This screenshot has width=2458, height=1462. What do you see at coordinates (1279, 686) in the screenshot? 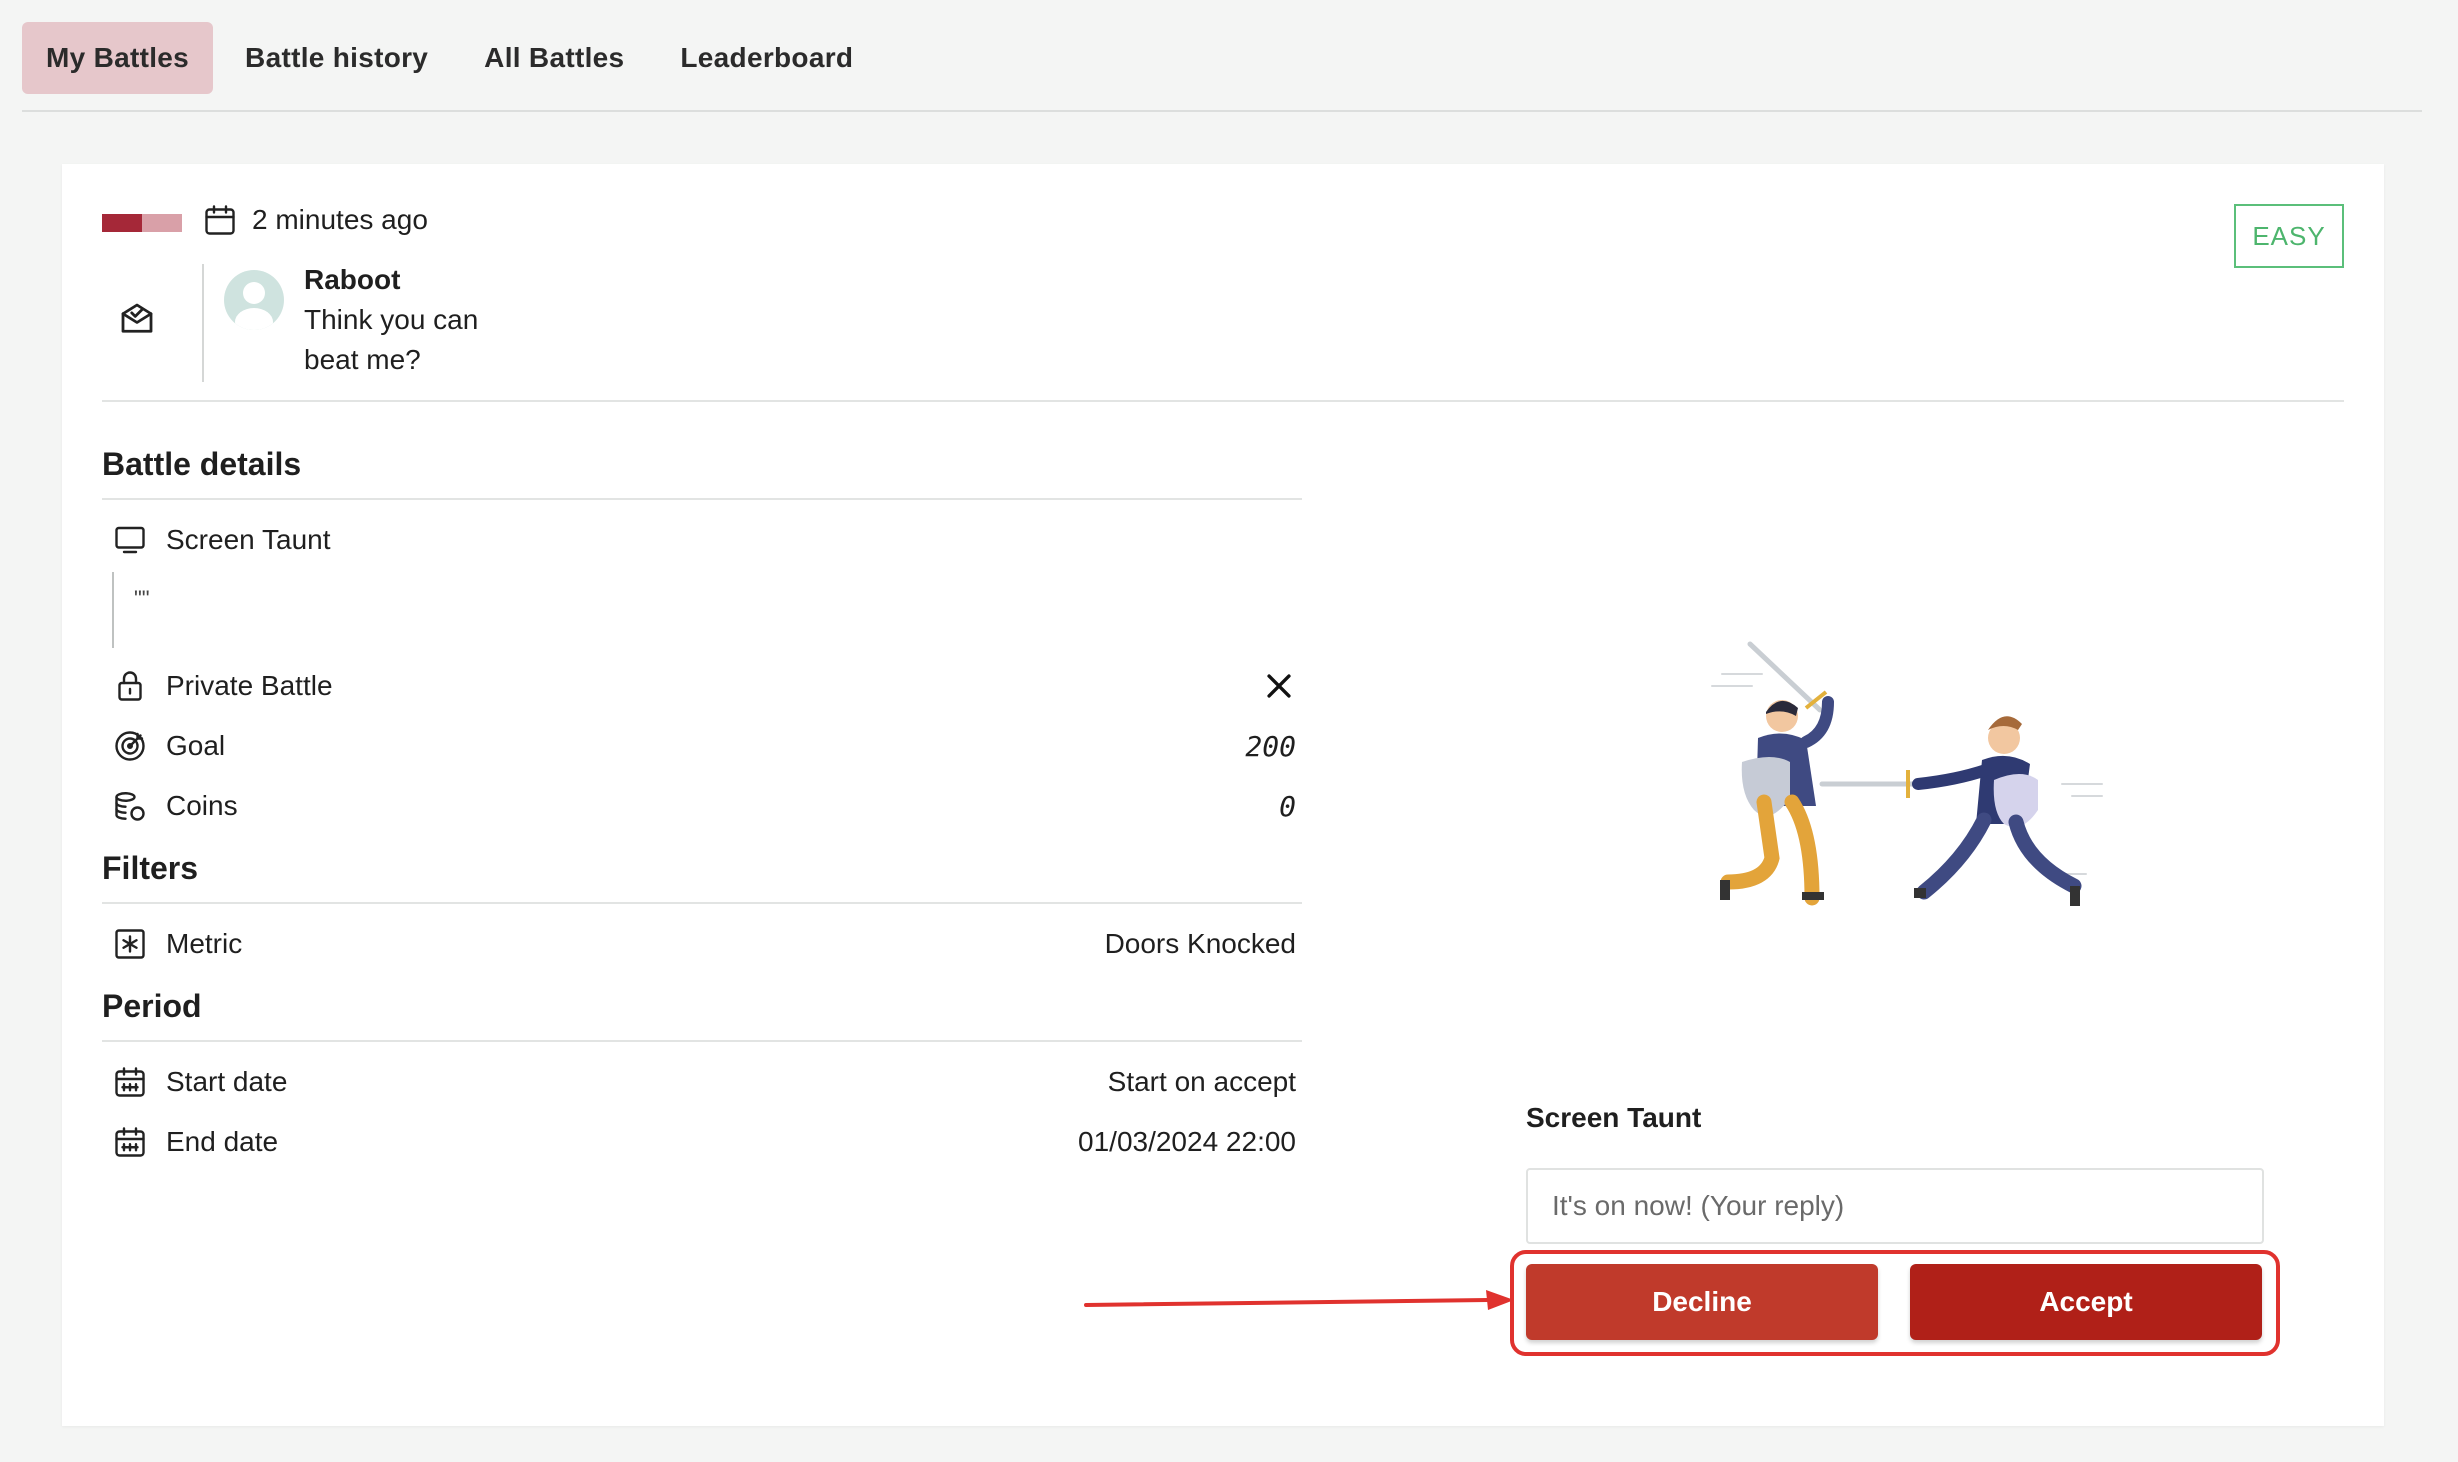
I see `close-icon` at bounding box center [1279, 686].